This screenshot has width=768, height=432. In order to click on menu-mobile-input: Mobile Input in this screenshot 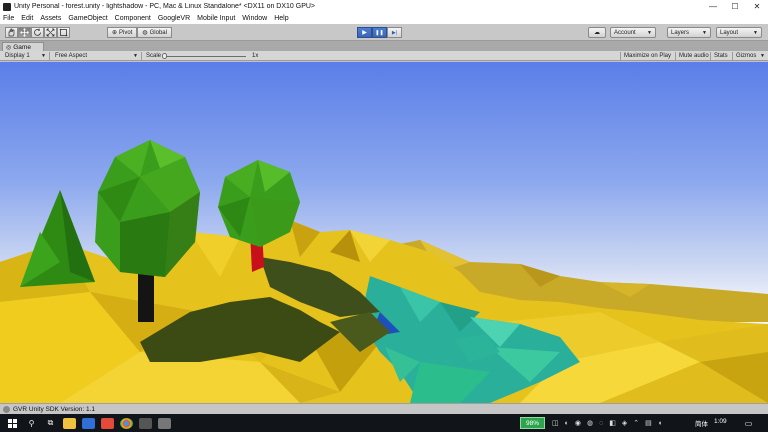, I will do `click(216, 18)`.